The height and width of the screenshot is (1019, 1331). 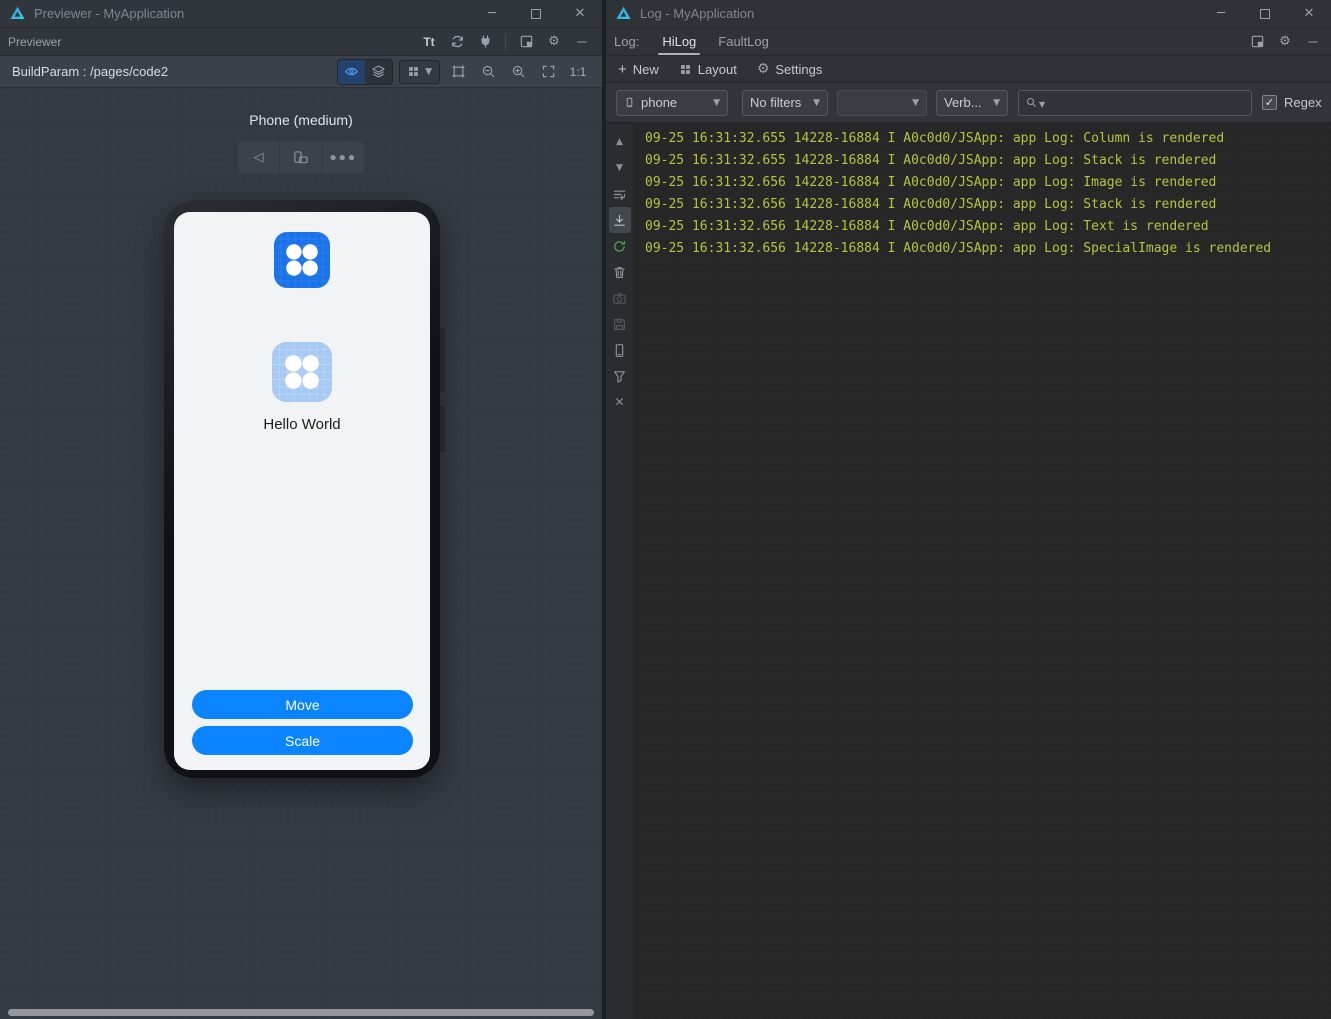 What do you see at coordinates (259, 157) in the screenshot?
I see `back-button: ◁` at bounding box center [259, 157].